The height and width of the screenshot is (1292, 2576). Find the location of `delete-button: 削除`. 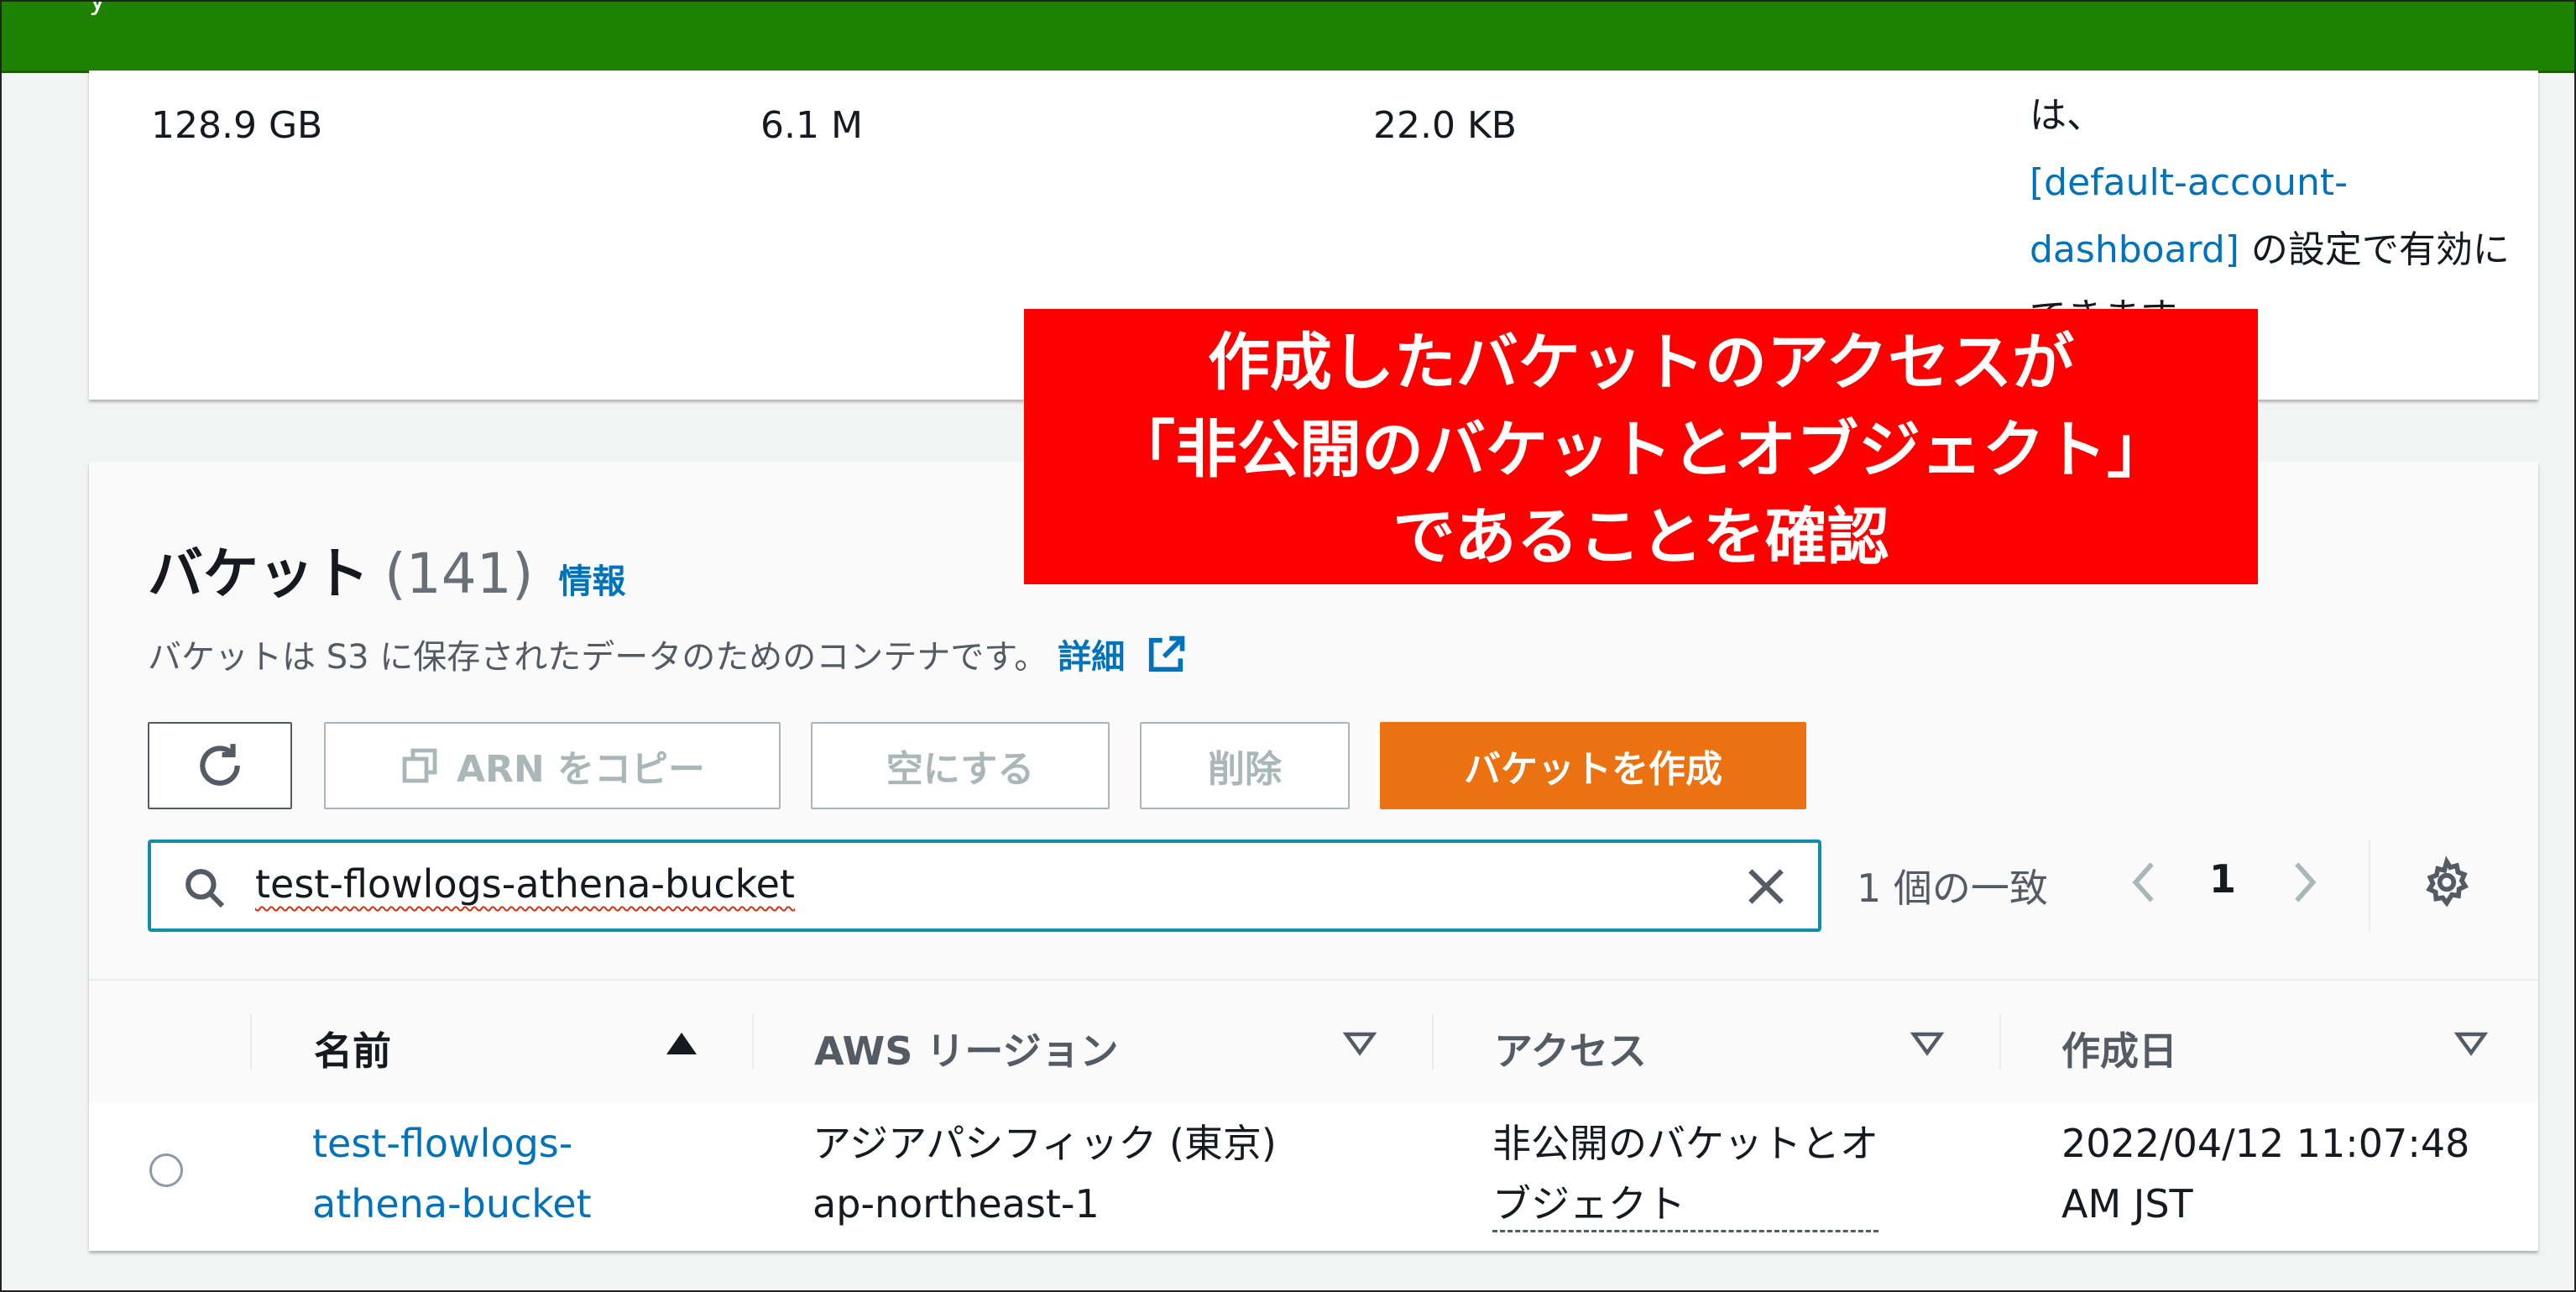

delete-button: 削除 is located at coordinates (1245, 765).